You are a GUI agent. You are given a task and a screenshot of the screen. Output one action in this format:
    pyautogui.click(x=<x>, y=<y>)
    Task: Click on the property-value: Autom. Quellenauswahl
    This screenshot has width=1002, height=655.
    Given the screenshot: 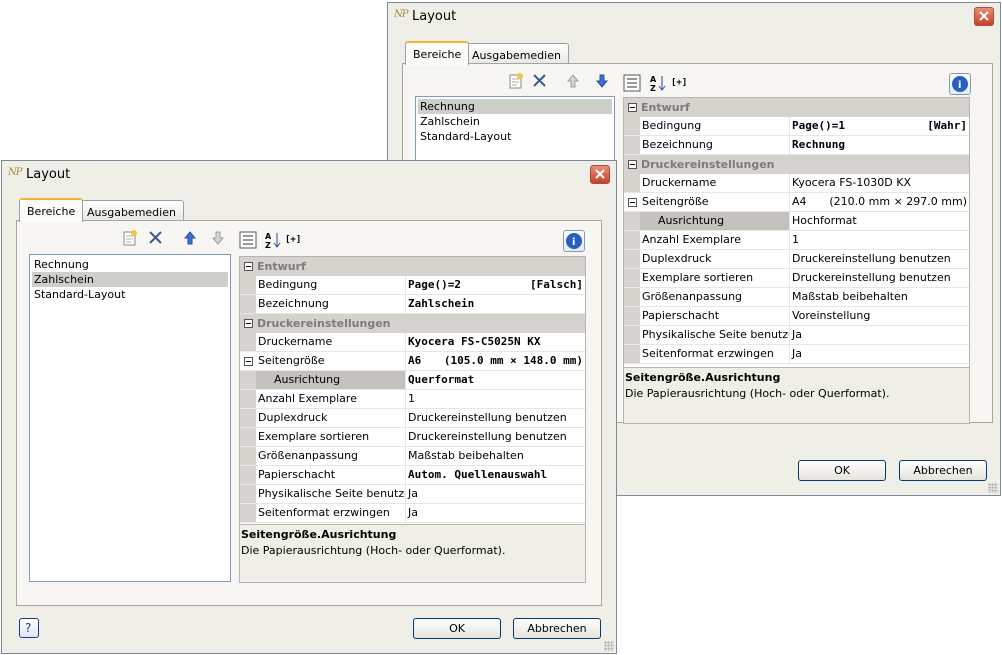 What is the action you would take?
    pyautogui.click(x=476, y=475)
    